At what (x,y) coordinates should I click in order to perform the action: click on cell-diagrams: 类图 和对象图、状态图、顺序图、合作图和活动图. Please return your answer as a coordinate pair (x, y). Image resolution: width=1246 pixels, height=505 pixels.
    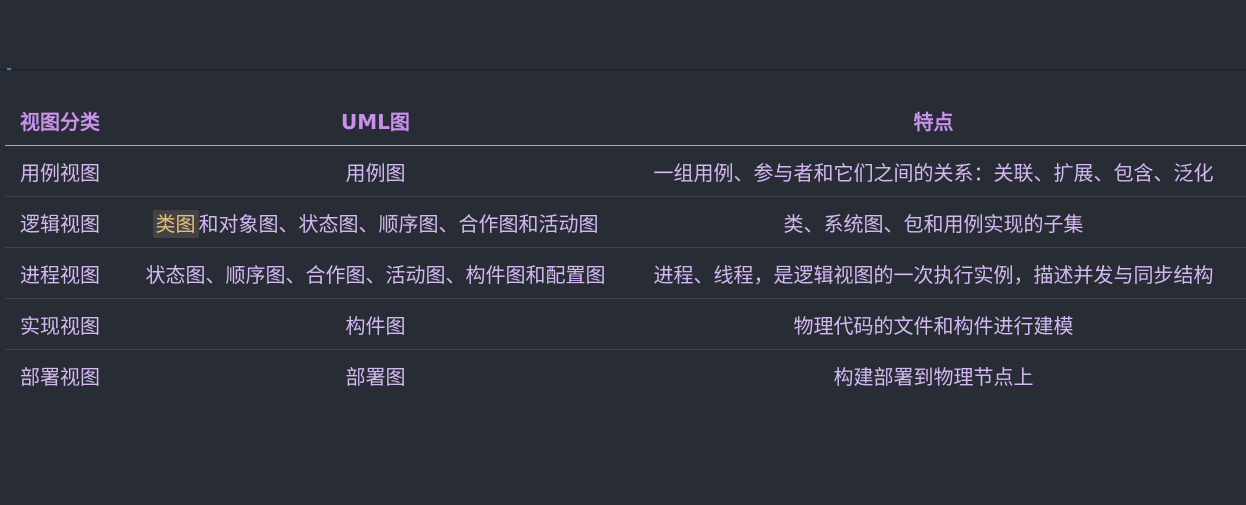
    Looking at the image, I should click on (375, 222).